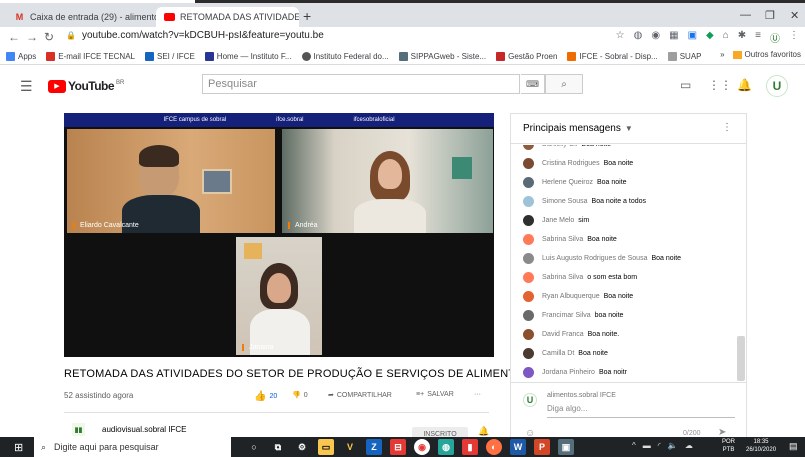 Image resolution: width=805 pixels, height=457 pixels. What do you see at coordinates (144, 429) in the screenshot?
I see `channel-name: audiovisual.sobral IFCE` at bounding box center [144, 429].